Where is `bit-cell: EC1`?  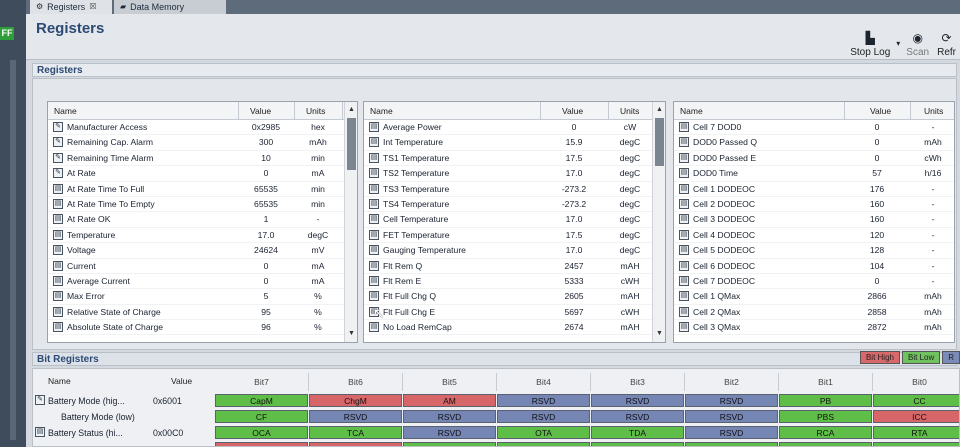
bit-cell: EC1 is located at coordinates (825, 444).